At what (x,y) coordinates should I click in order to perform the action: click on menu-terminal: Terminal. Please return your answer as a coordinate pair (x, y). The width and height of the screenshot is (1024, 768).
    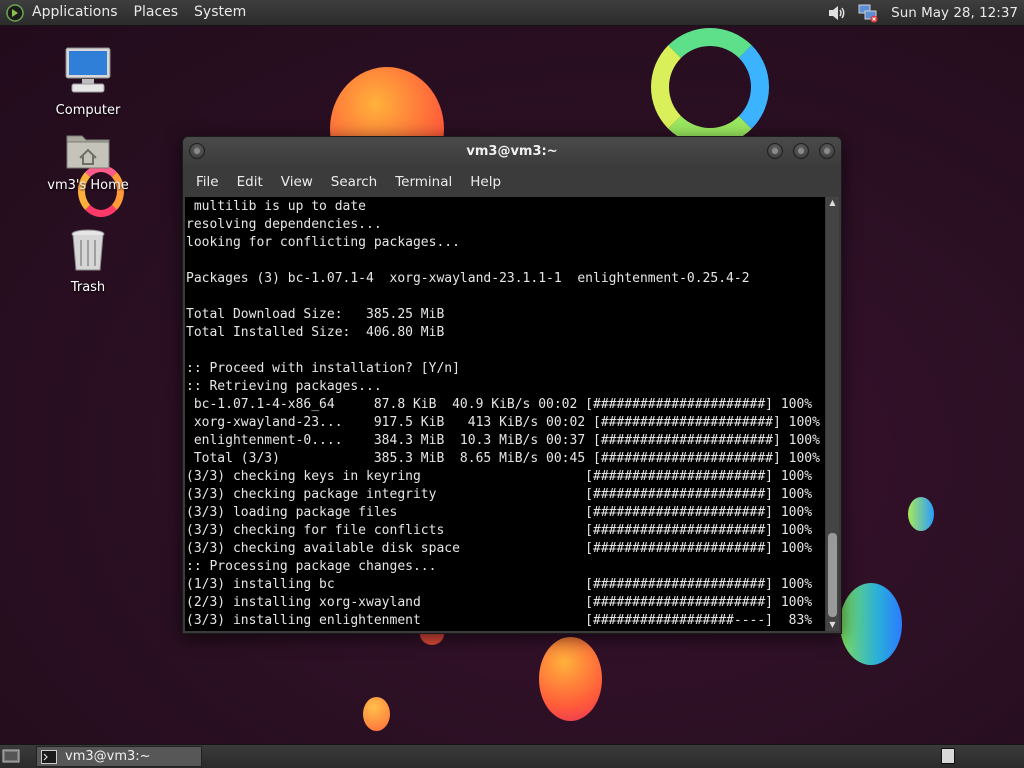
    Looking at the image, I should click on (423, 182).